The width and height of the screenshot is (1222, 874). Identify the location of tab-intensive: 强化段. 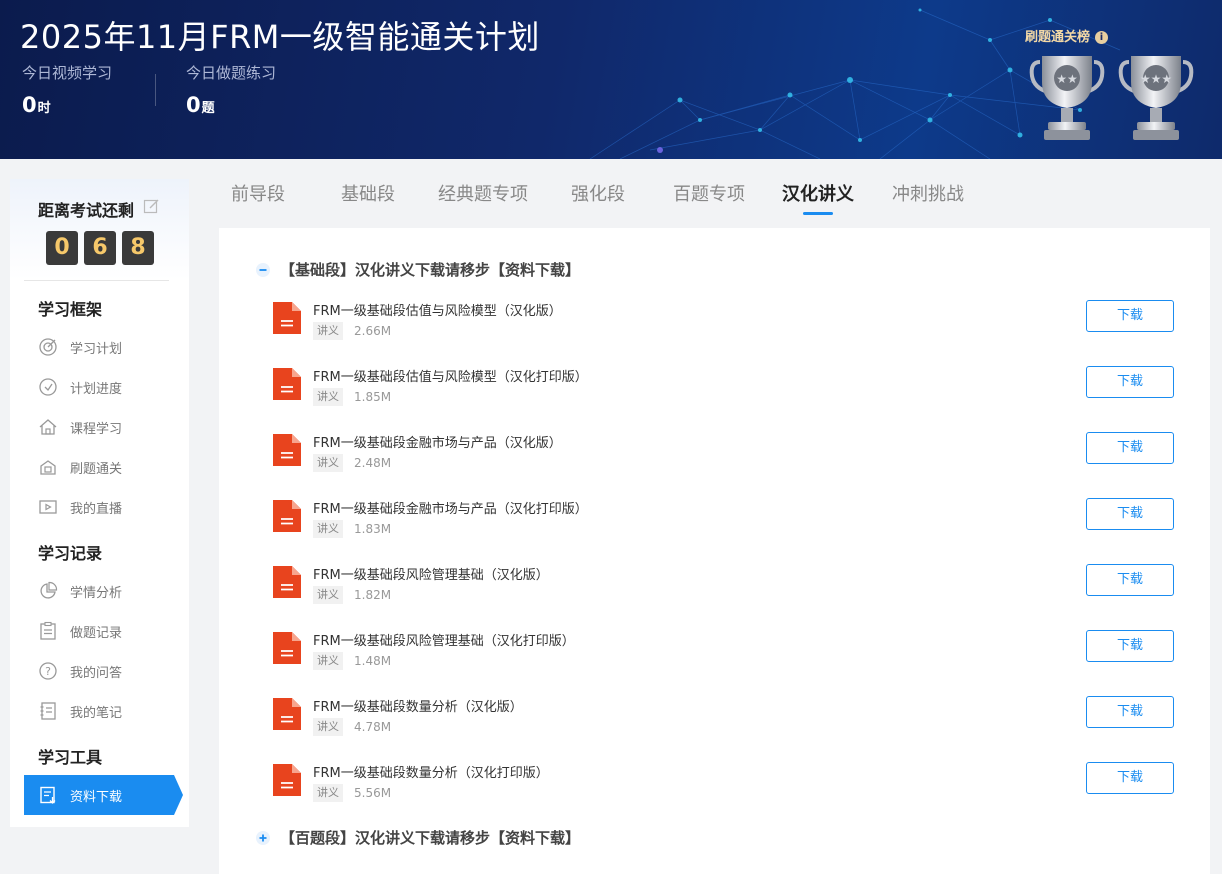
(598, 193).